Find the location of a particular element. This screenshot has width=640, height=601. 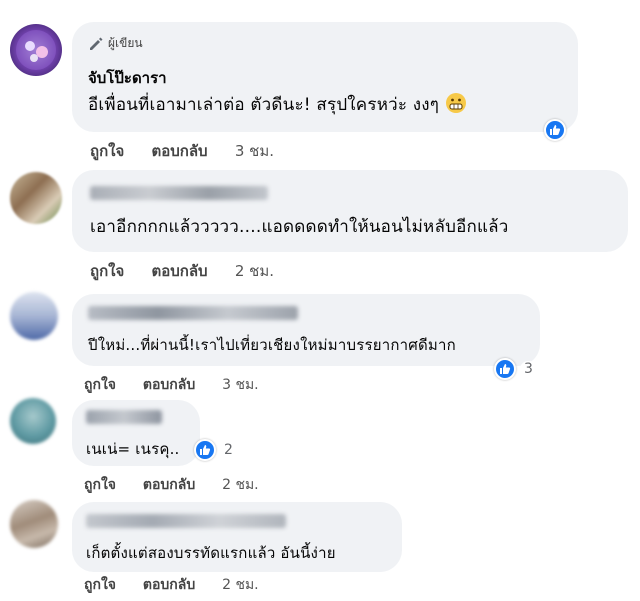

grimacing-face-icon is located at coordinates (455, 103).